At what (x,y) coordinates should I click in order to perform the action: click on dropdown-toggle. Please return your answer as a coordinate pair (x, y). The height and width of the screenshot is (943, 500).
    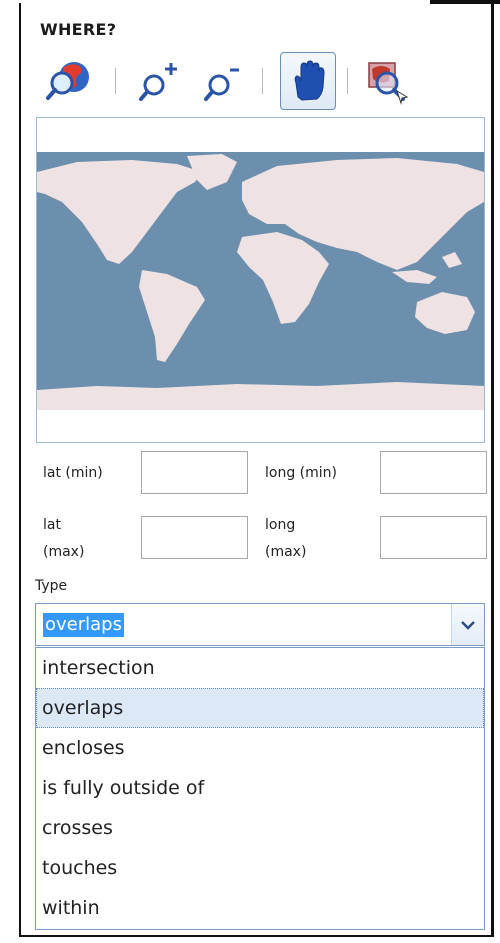
    Looking at the image, I should click on (467, 624).